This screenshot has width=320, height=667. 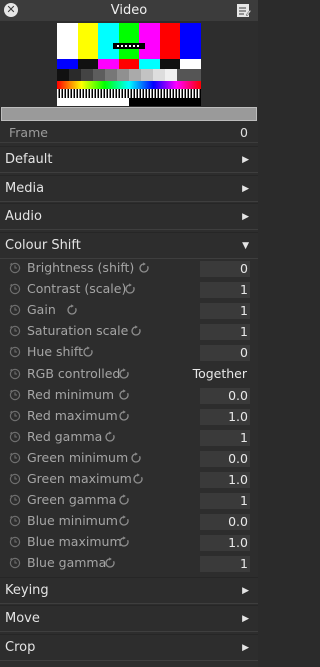 I want to click on property-brightness-shift: Brightness (shift) 0, so click(x=129, y=268).